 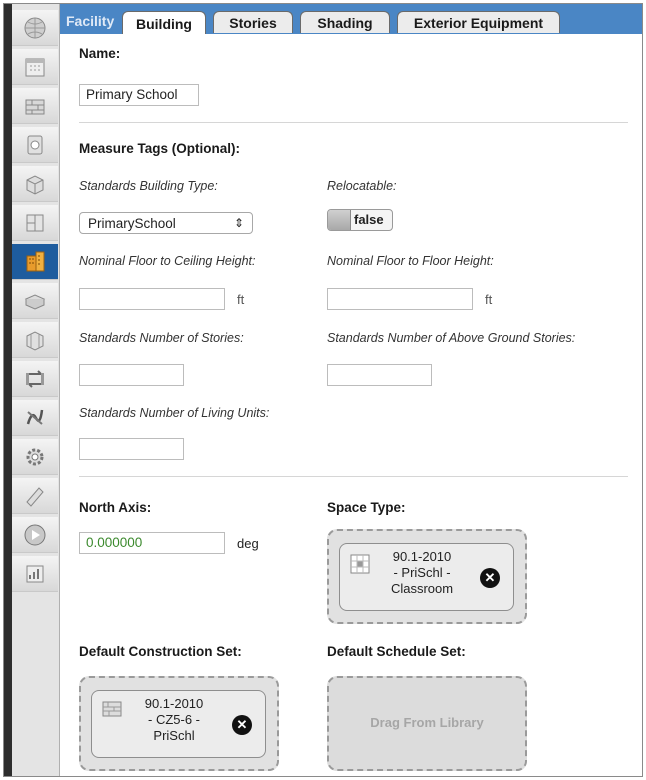 What do you see at coordinates (369, 219) in the screenshot?
I see `relocatable-value: false` at bounding box center [369, 219].